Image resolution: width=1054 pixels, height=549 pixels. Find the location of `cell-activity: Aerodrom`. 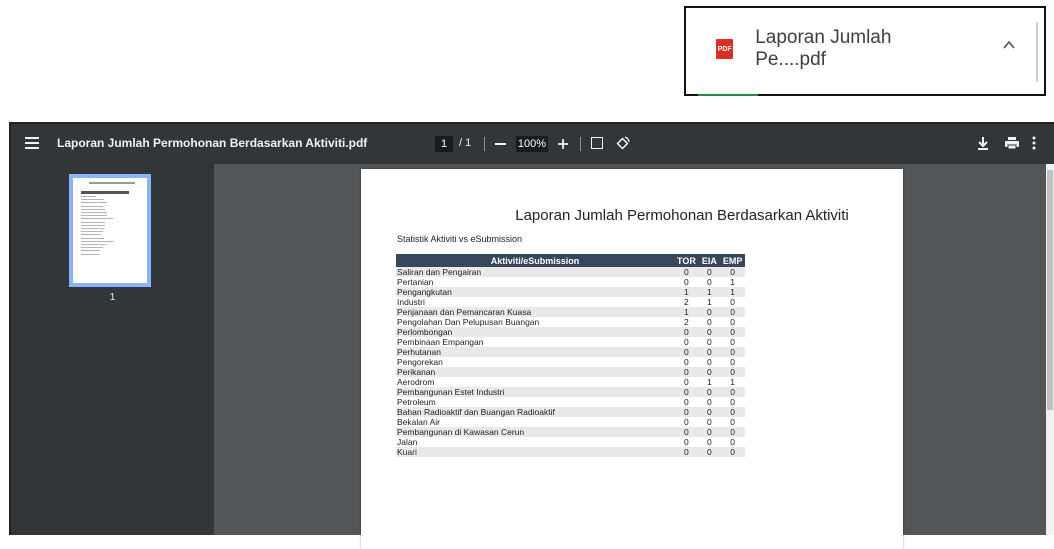

cell-activity: Aerodrom is located at coordinates (535, 382).